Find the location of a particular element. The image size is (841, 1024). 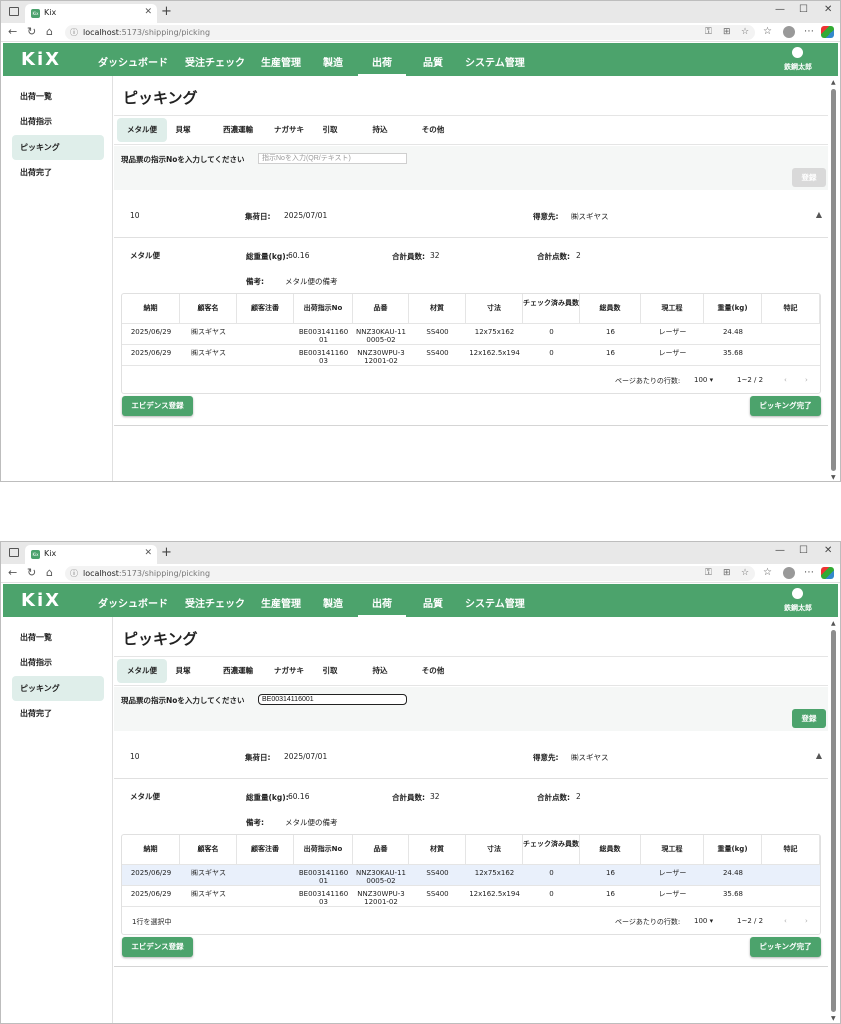

reload-icon: ↻ is located at coordinates (31, 572).